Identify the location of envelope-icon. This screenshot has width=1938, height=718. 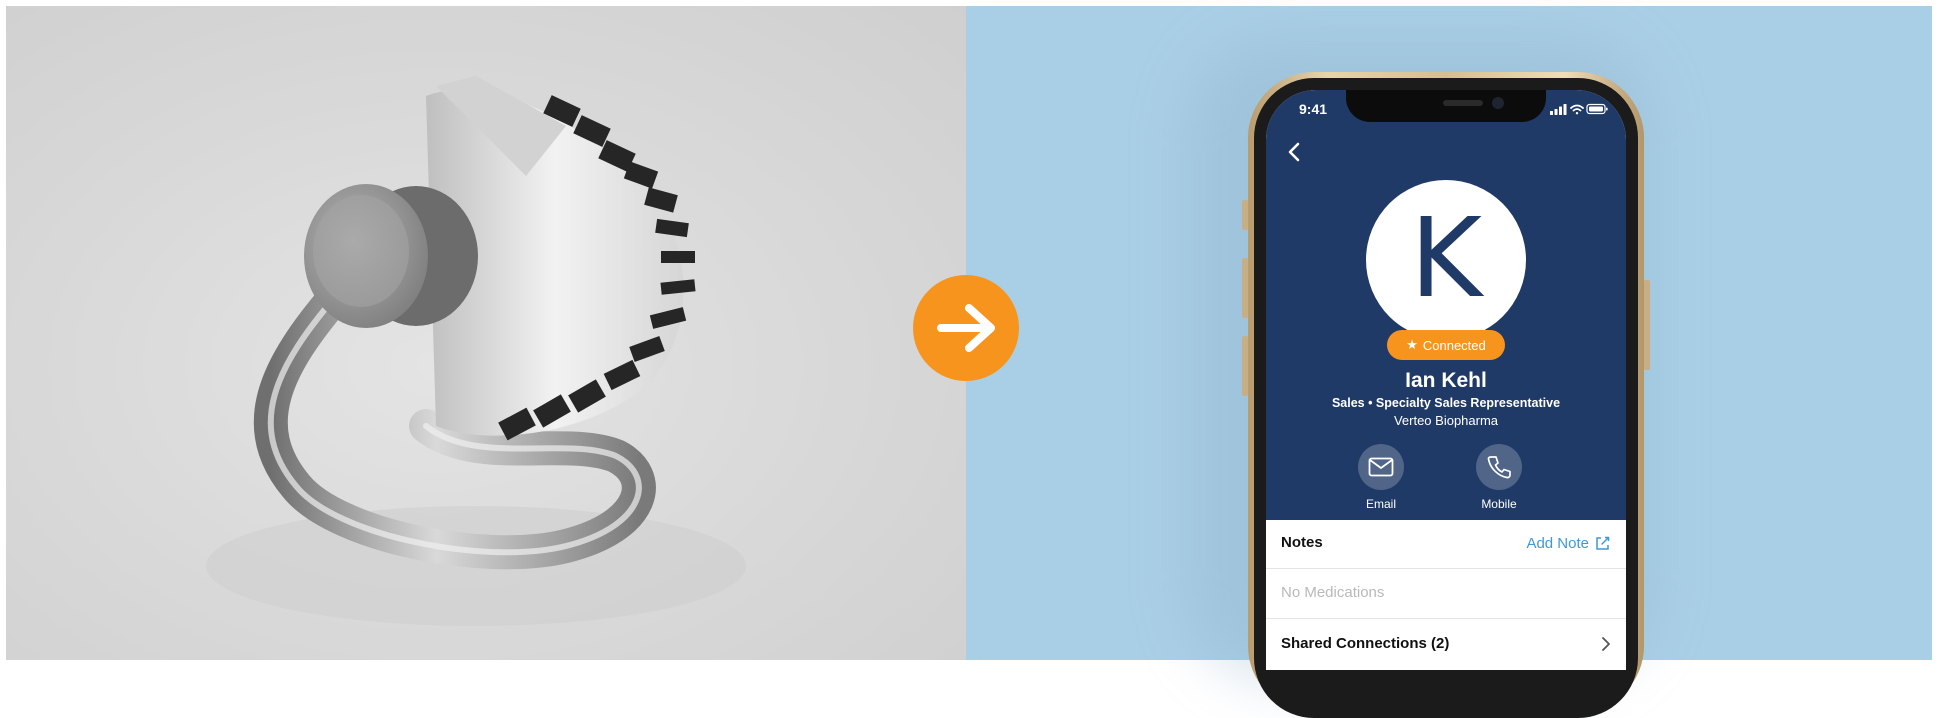
(1381, 467).